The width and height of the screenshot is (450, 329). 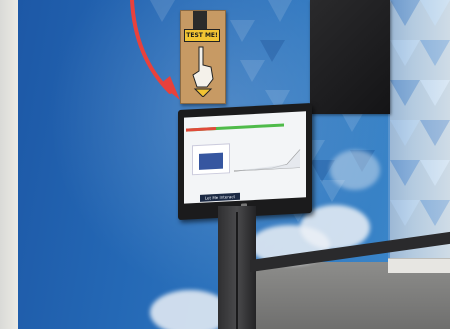 I want to click on screen-chart, so click(x=267, y=160).